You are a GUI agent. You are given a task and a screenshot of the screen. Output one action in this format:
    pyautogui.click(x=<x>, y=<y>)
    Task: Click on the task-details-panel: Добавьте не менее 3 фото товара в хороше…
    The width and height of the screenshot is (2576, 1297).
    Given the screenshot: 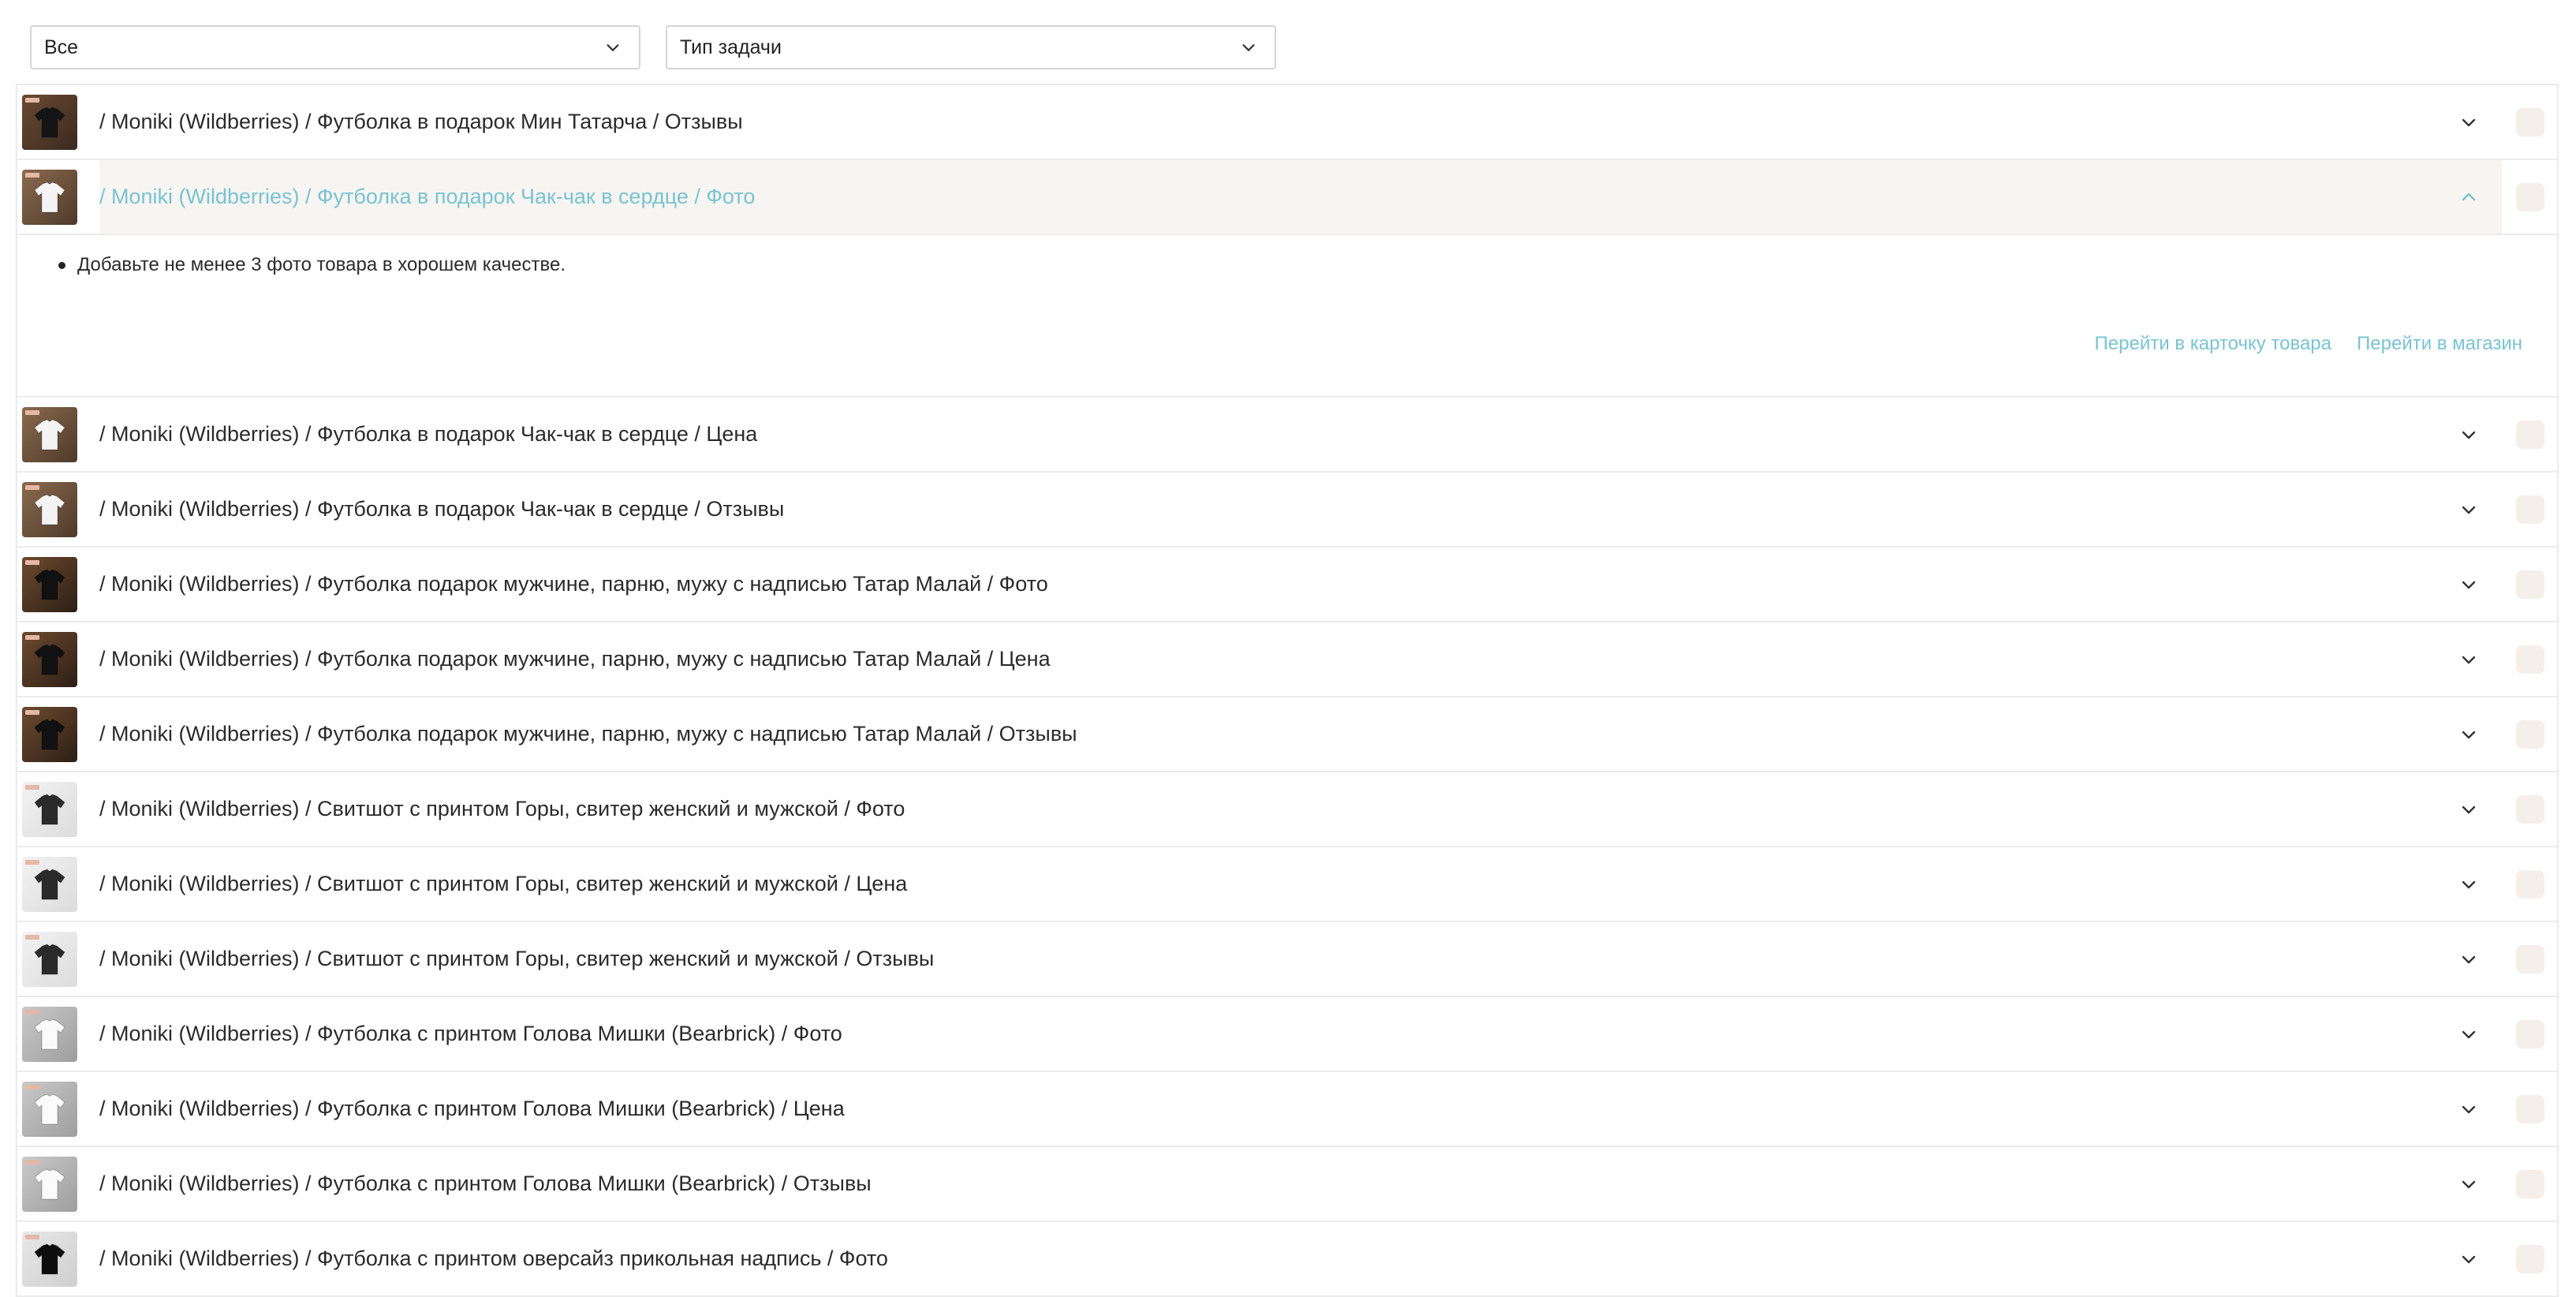 What is the action you would take?
    pyautogui.click(x=1287, y=316)
    